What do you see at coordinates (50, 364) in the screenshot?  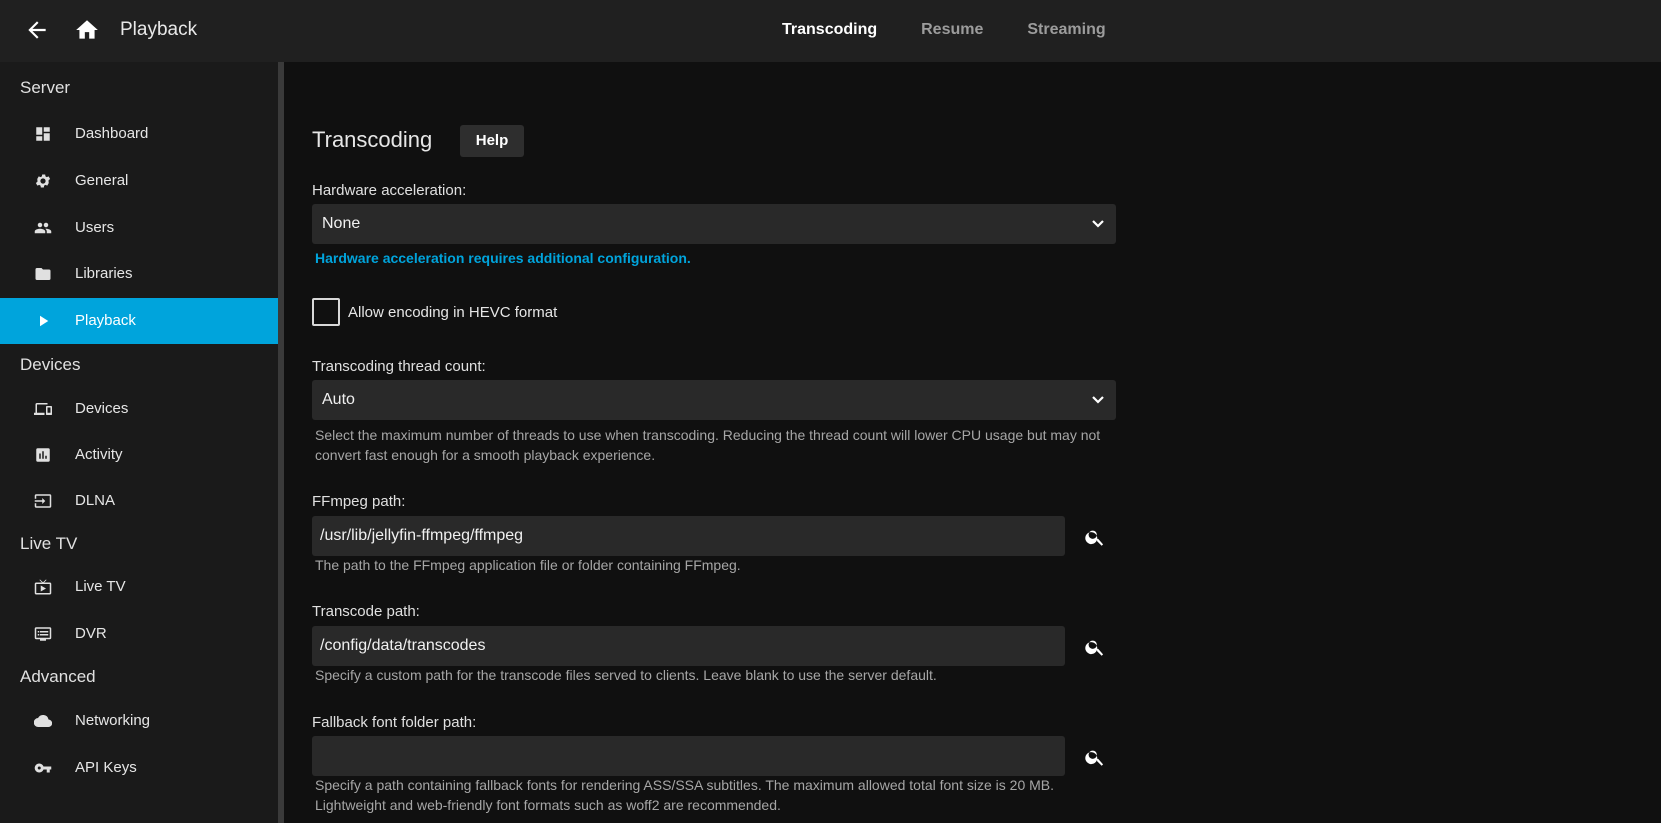 I see `sidebar-section-devices: Devices` at bounding box center [50, 364].